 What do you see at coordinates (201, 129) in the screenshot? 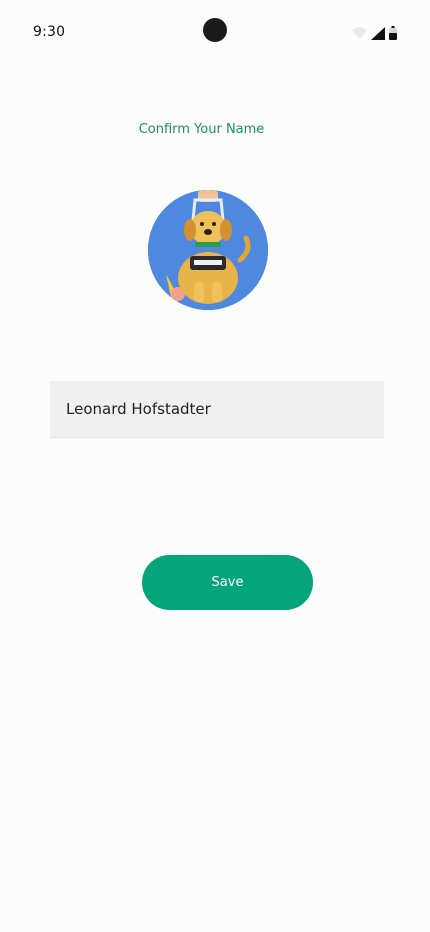
I see `page-title: Confirm Your Name` at bounding box center [201, 129].